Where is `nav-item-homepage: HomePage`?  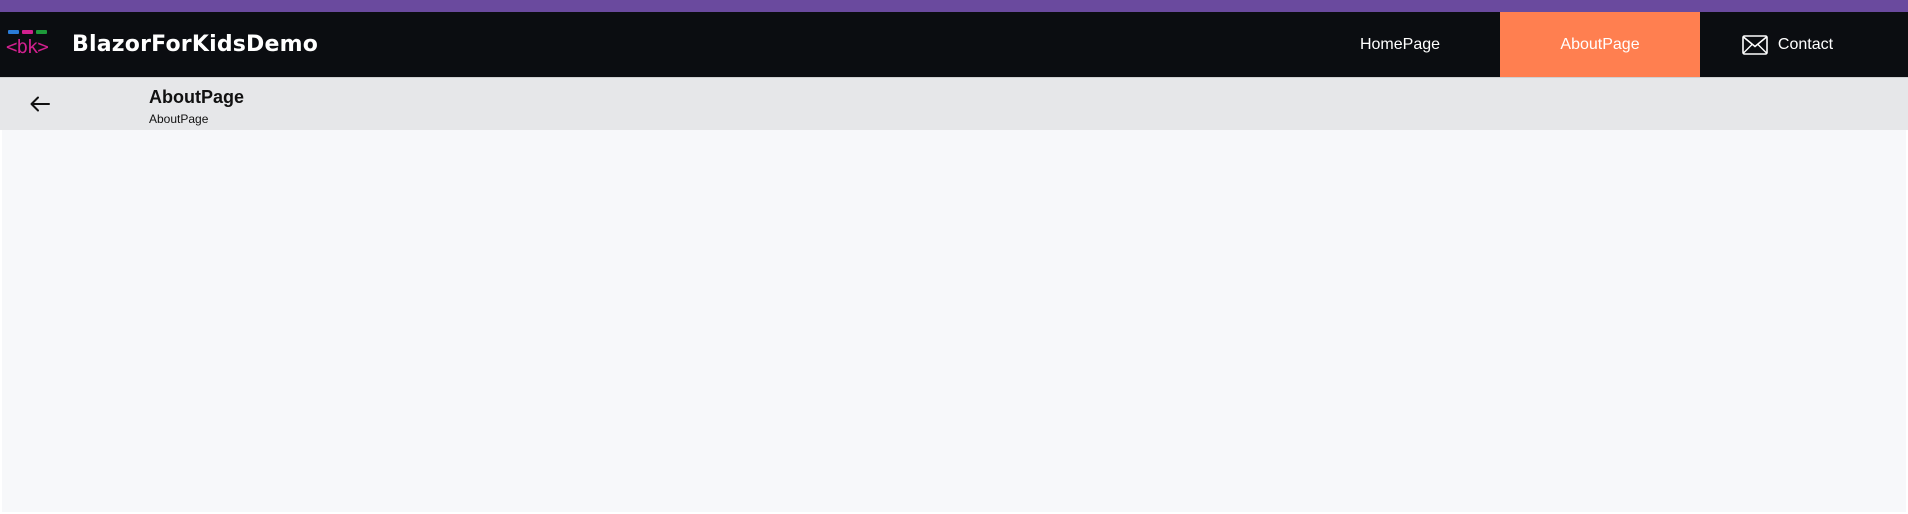 nav-item-homepage: HomePage is located at coordinates (1400, 44).